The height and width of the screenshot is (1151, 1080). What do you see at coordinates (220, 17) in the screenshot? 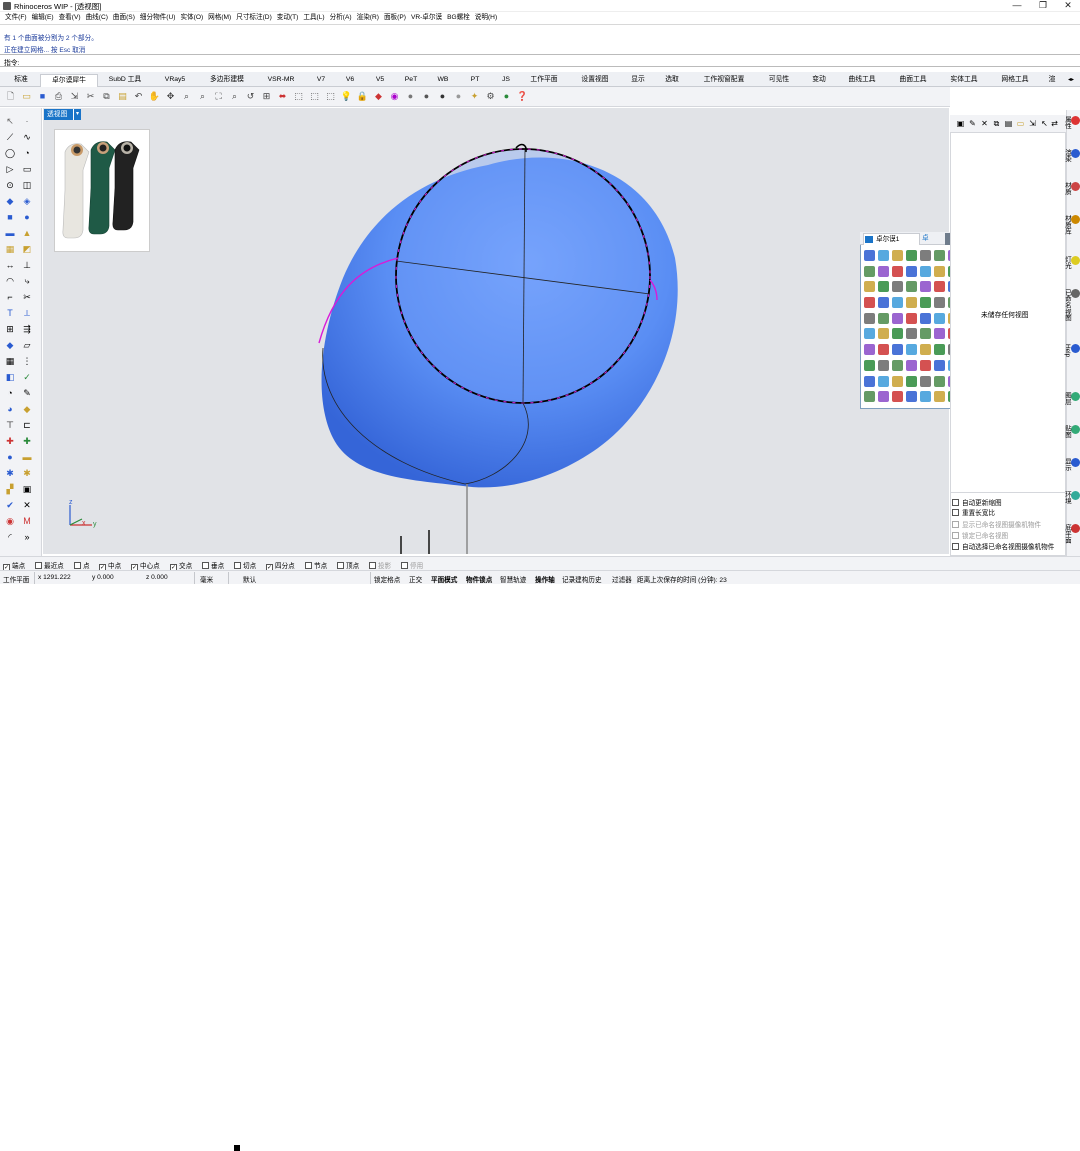
I see `menu-mesh: 网格(M)` at bounding box center [220, 17].